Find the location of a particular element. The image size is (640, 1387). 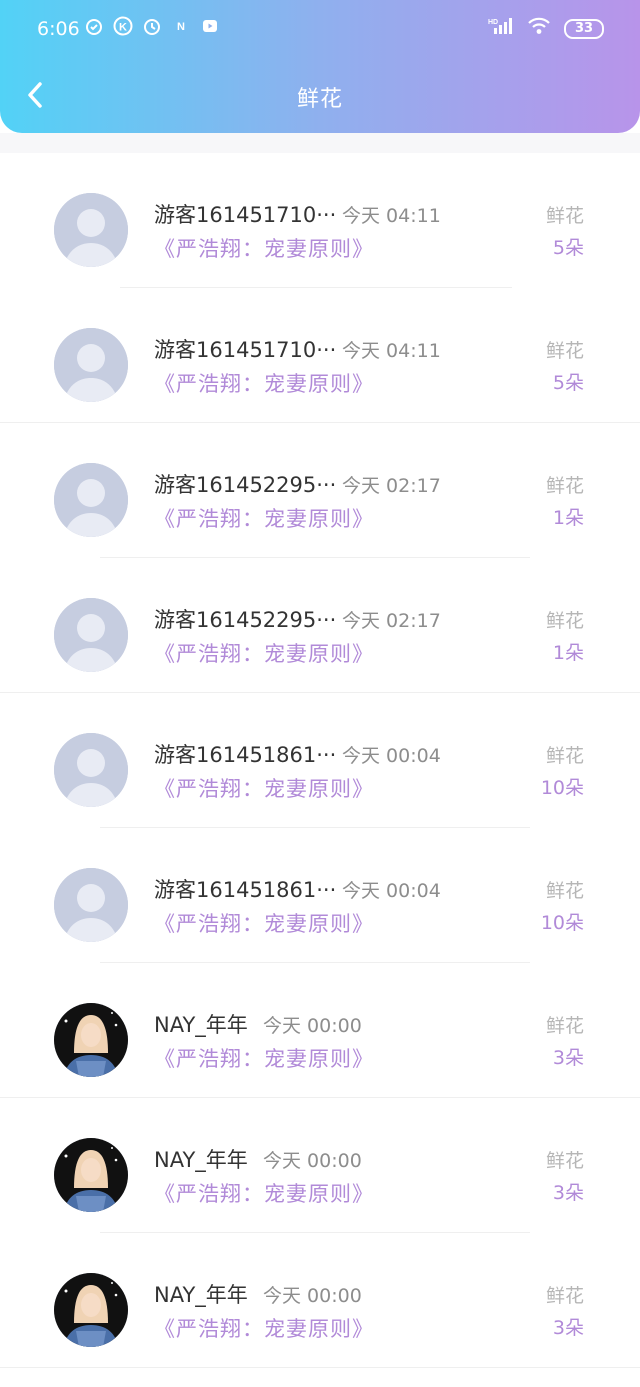

battery-indicator: 33 is located at coordinates (584, 28).